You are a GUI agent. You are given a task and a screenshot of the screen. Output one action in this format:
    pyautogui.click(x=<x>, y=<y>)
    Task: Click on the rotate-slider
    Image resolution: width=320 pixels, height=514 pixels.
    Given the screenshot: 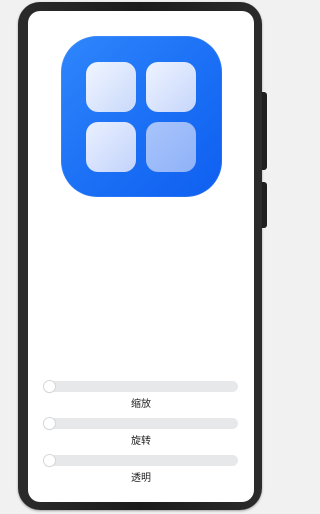 What is the action you would take?
    pyautogui.click(x=141, y=423)
    